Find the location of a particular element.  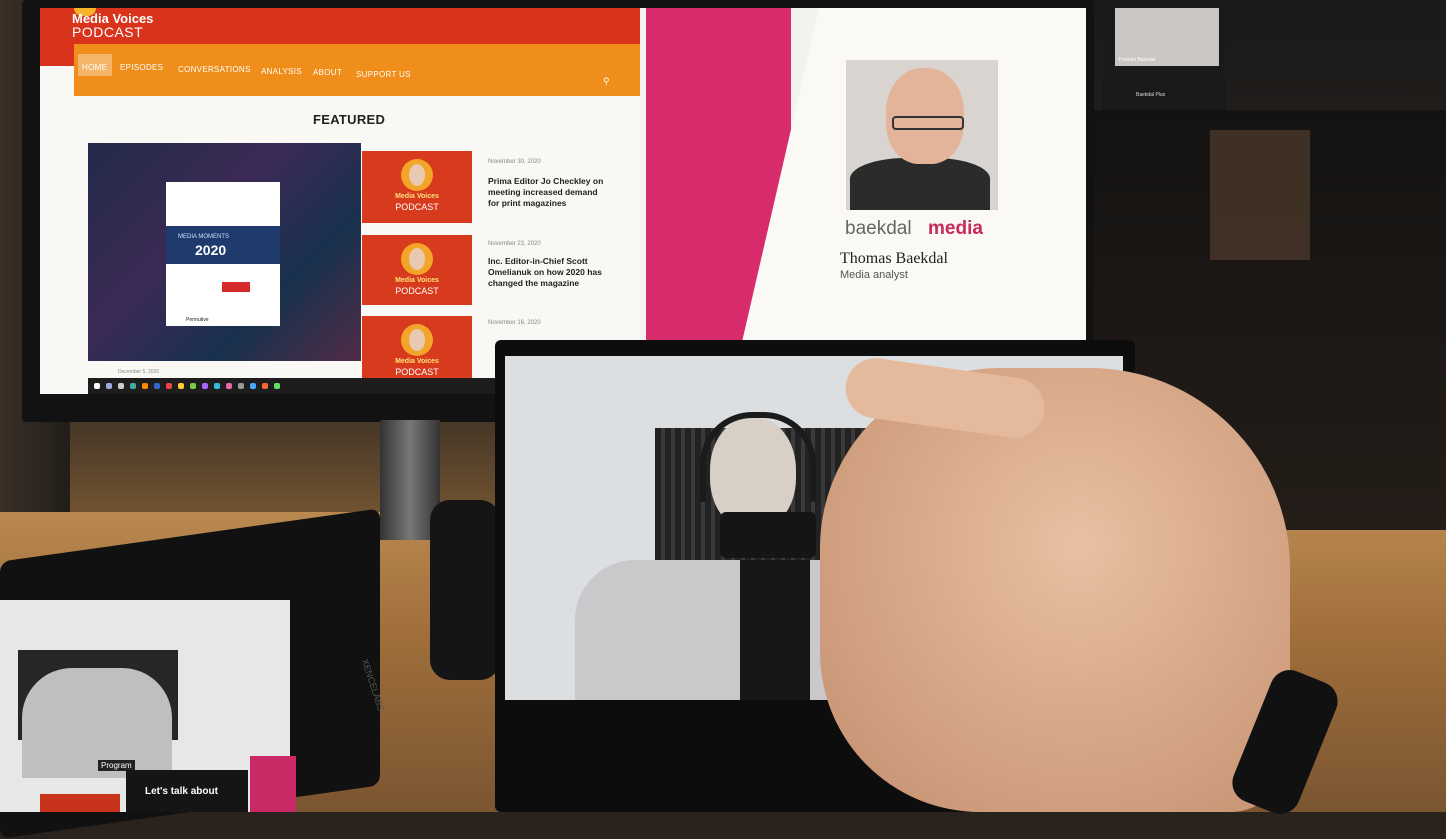

nav-episodes: EPISODES is located at coordinates (141, 67).